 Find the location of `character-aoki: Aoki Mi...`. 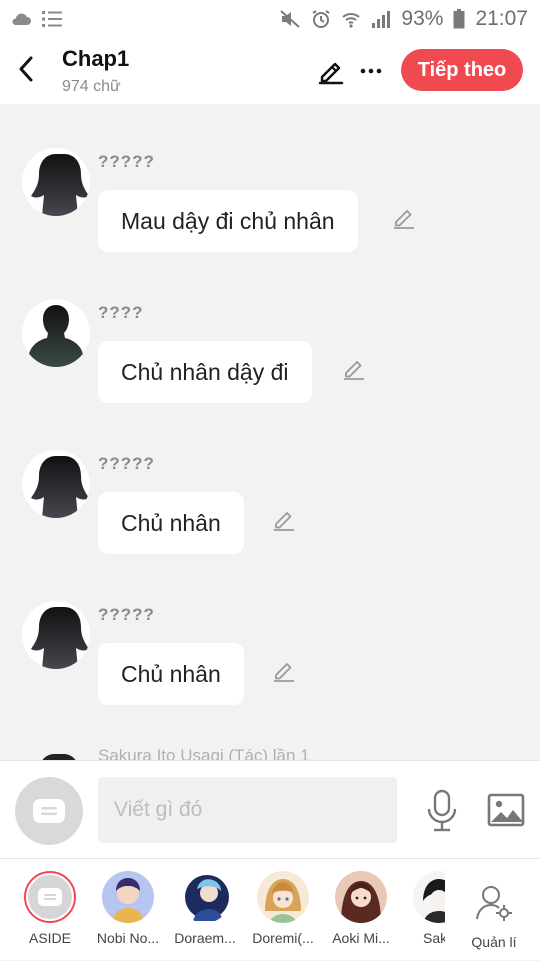

character-aoki: Aoki Mi... is located at coordinates (361, 908).